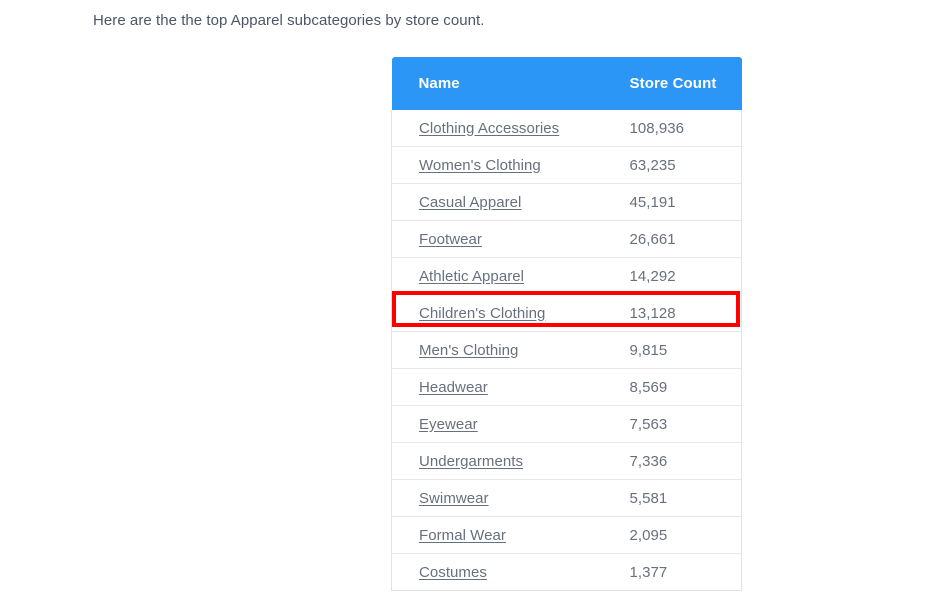  I want to click on cell-name: Casual Apparel, so click(506, 202).